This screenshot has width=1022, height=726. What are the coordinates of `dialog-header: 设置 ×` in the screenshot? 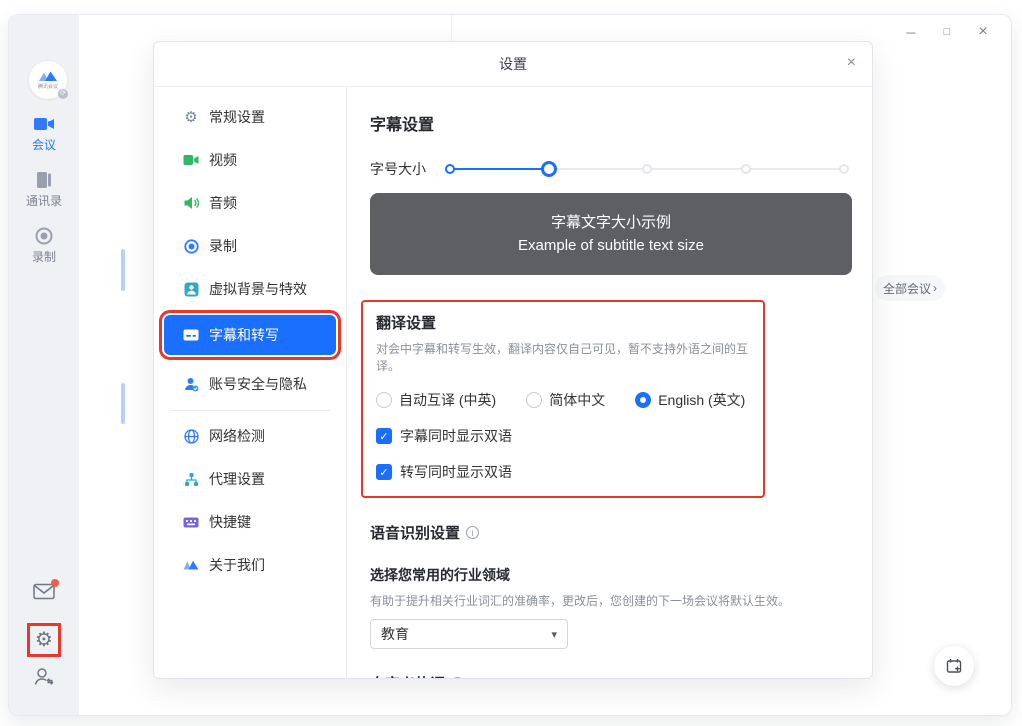 It's located at (513, 64).